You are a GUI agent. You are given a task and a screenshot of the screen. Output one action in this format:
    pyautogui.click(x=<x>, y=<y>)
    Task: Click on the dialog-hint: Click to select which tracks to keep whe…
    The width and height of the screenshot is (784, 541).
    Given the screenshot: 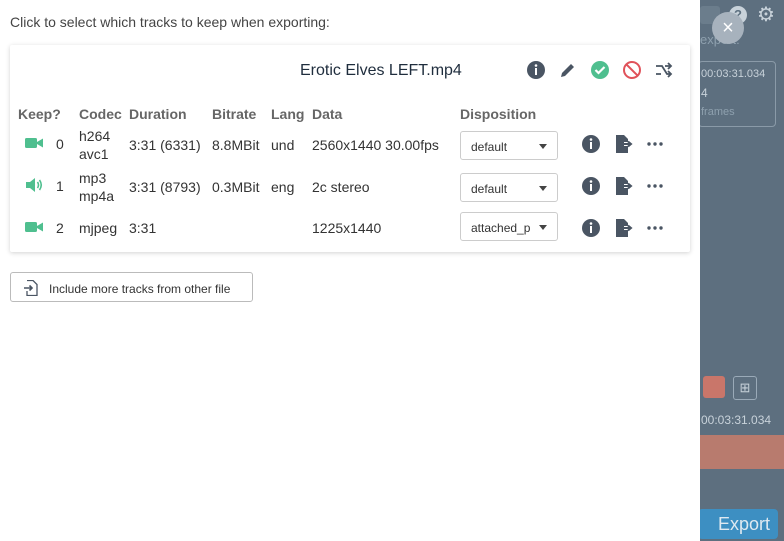 What is the action you would take?
    pyautogui.click(x=170, y=22)
    